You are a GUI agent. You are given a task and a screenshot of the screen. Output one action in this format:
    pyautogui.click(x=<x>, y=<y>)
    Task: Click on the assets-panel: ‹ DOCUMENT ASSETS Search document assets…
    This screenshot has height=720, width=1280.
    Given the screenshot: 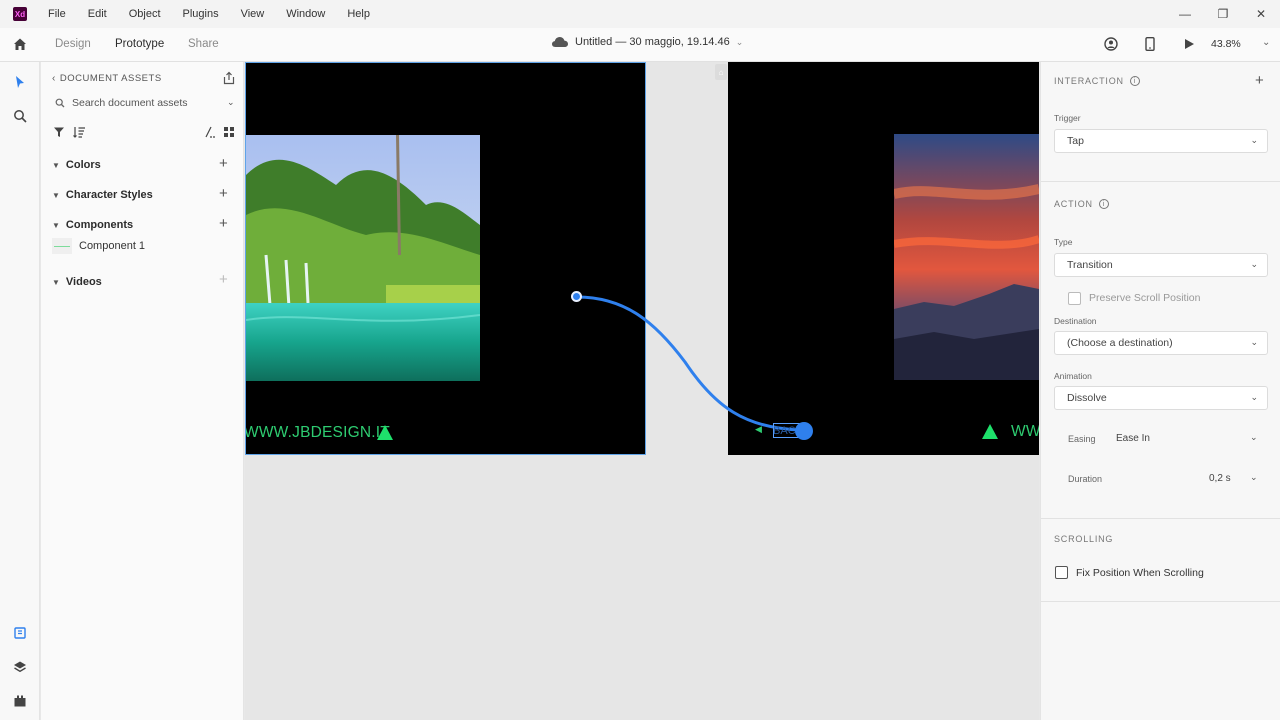 What is the action you would take?
    pyautogui.click(x=142, y=391)
    